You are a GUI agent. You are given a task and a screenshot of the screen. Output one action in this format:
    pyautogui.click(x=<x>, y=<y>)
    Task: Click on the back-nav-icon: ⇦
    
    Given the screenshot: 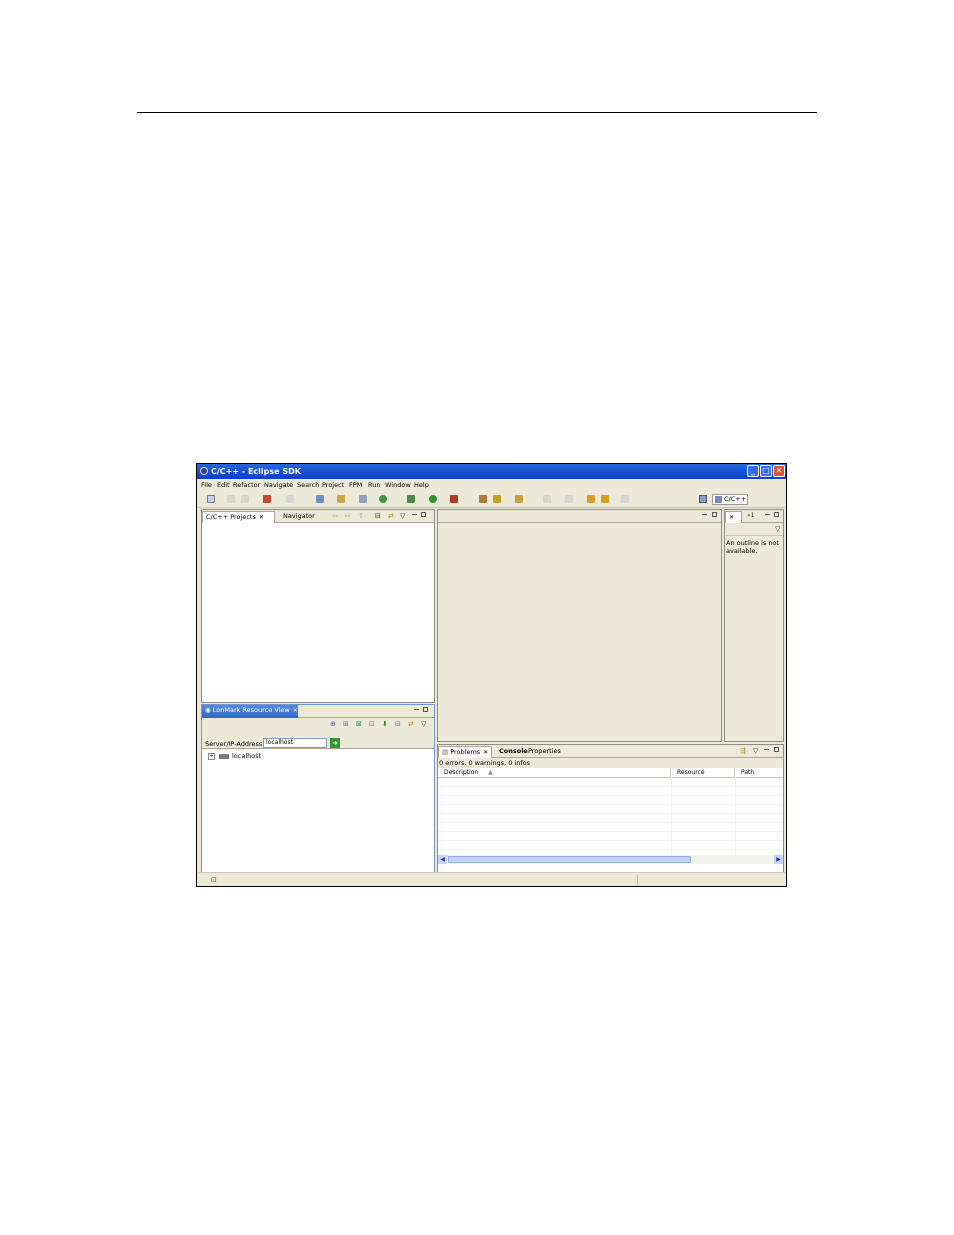 What is the action you would take?
    pyautogui.click(x=335, y=516)
    